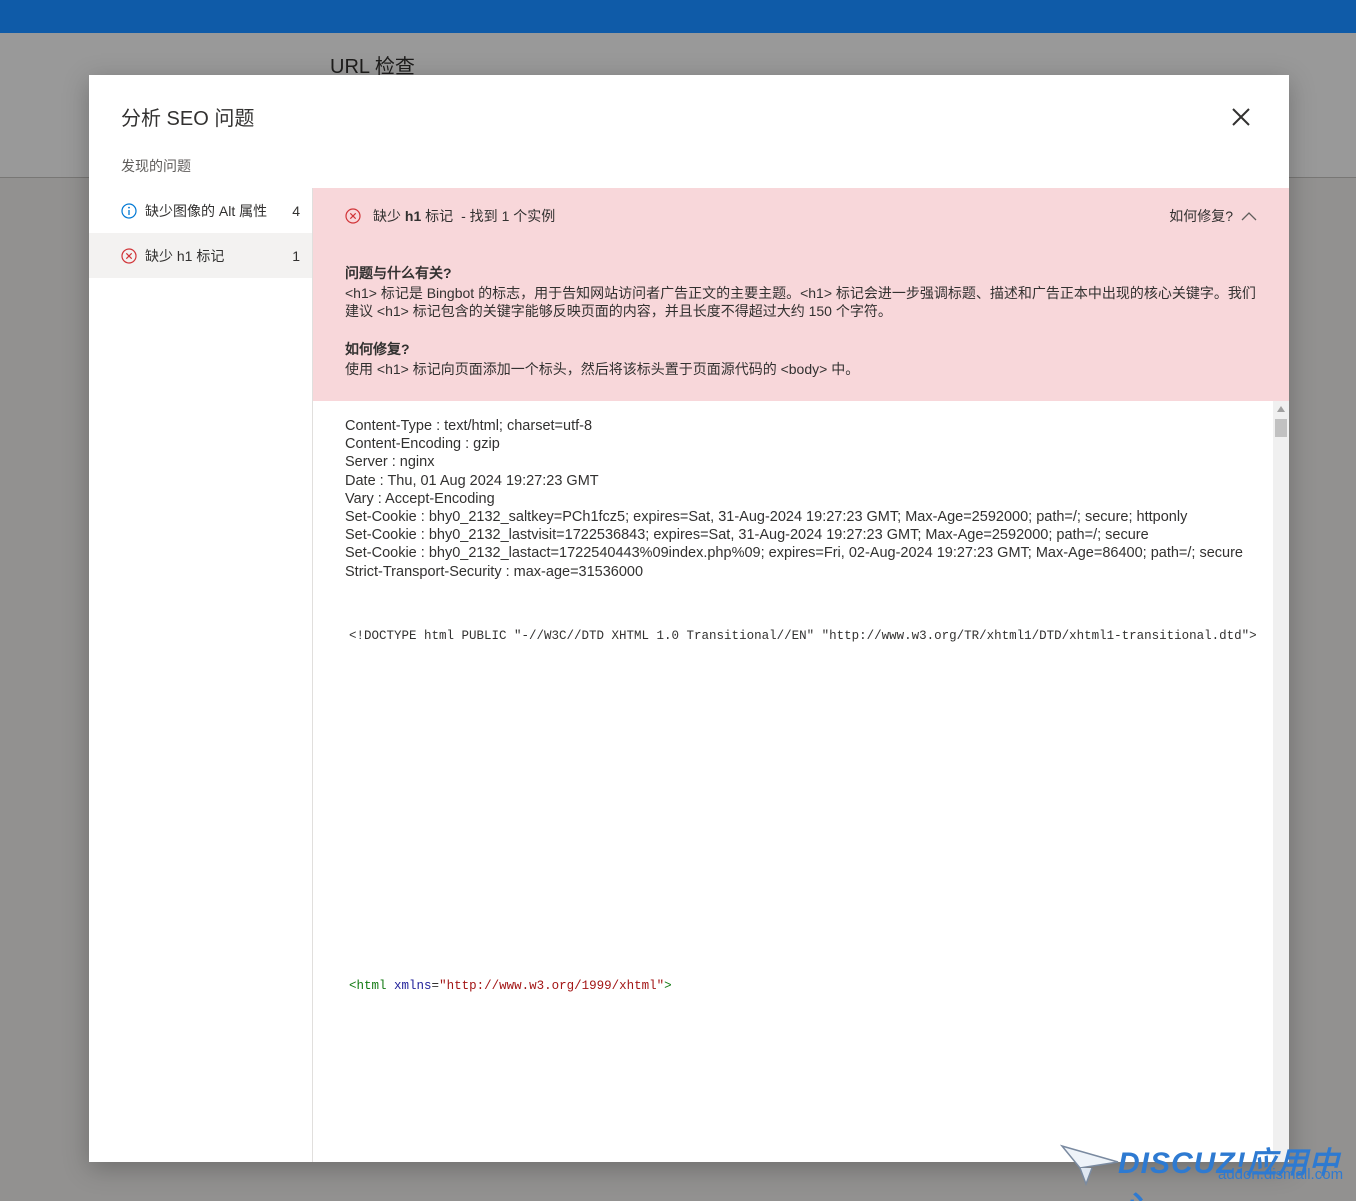  What do you see at coordinates (413, 986) in the screenshot?
I see `html-attr-name: xmlns` at bounding box center [413, 986].